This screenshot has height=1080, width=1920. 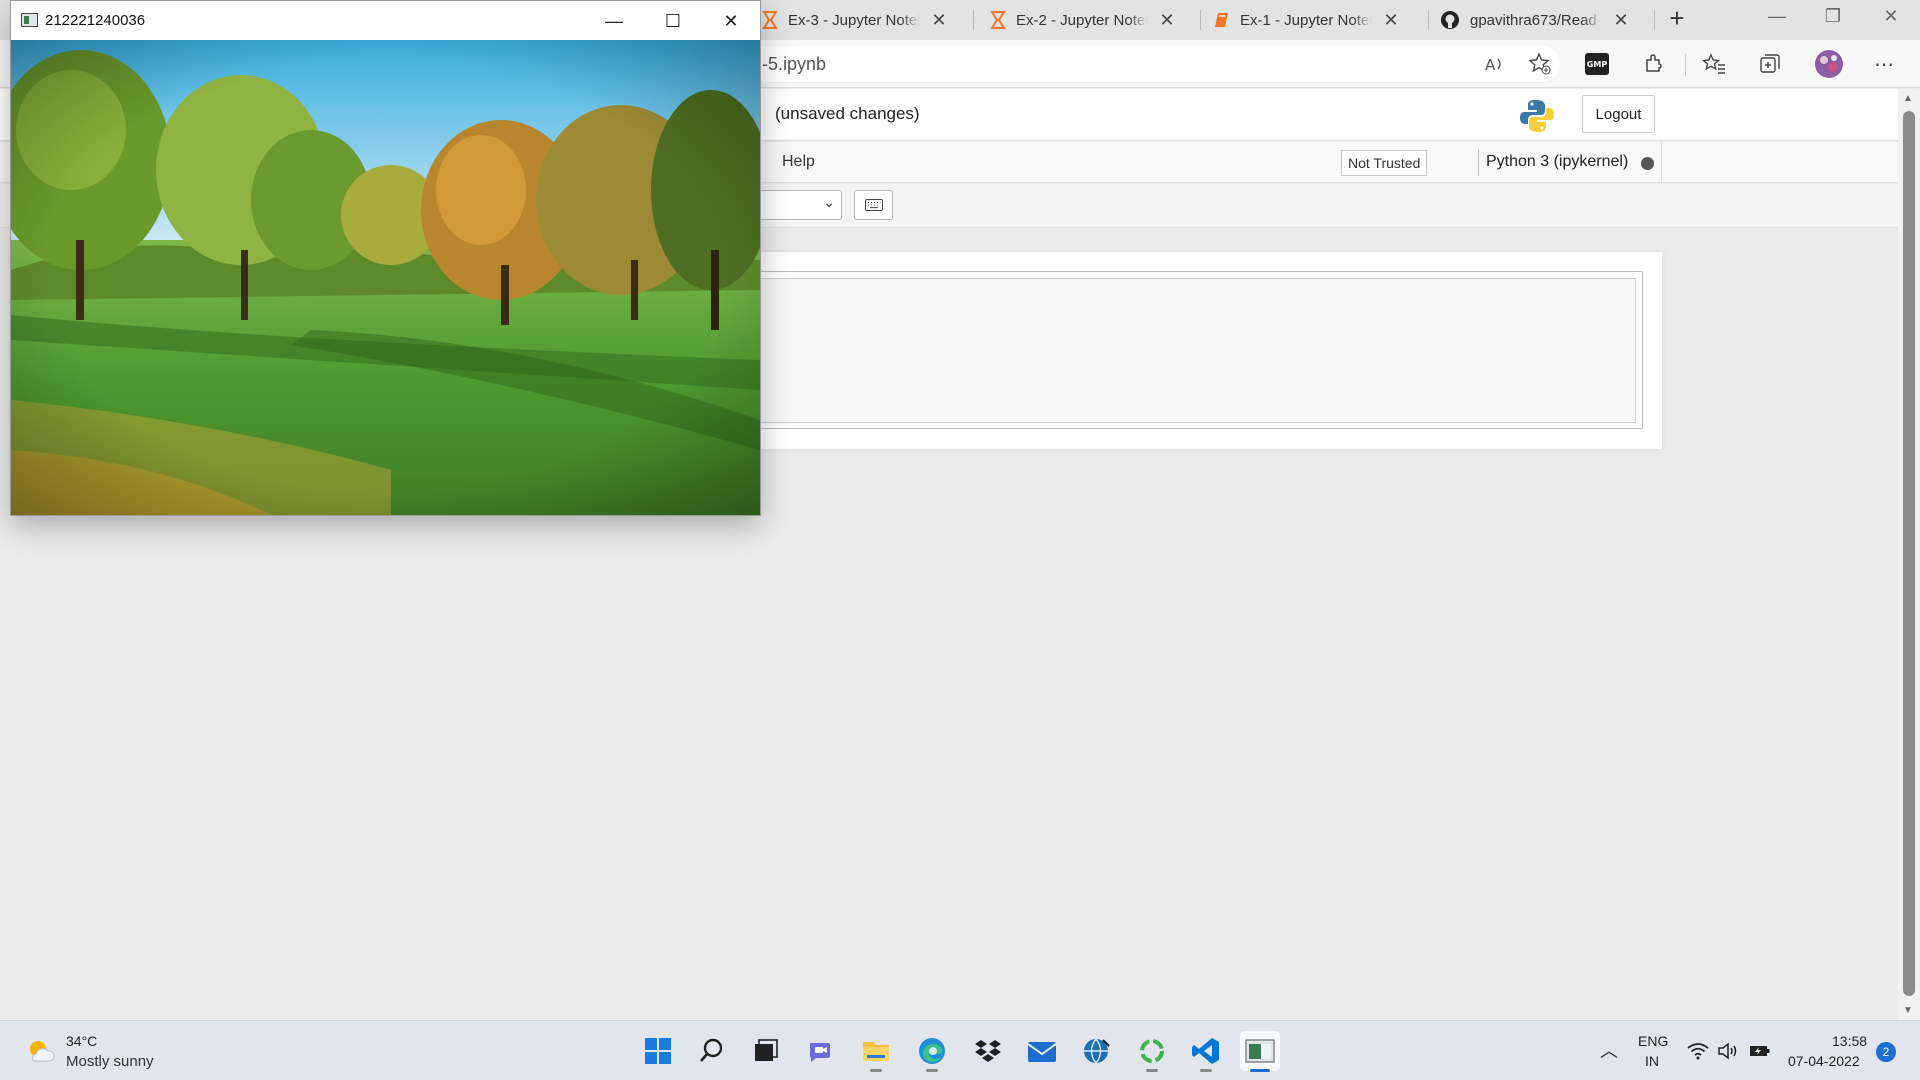 What do you see at coordinates (794, 64) in the screenshot?
I see `url-text: -5.ipynb` at bounding box center [794, 64].